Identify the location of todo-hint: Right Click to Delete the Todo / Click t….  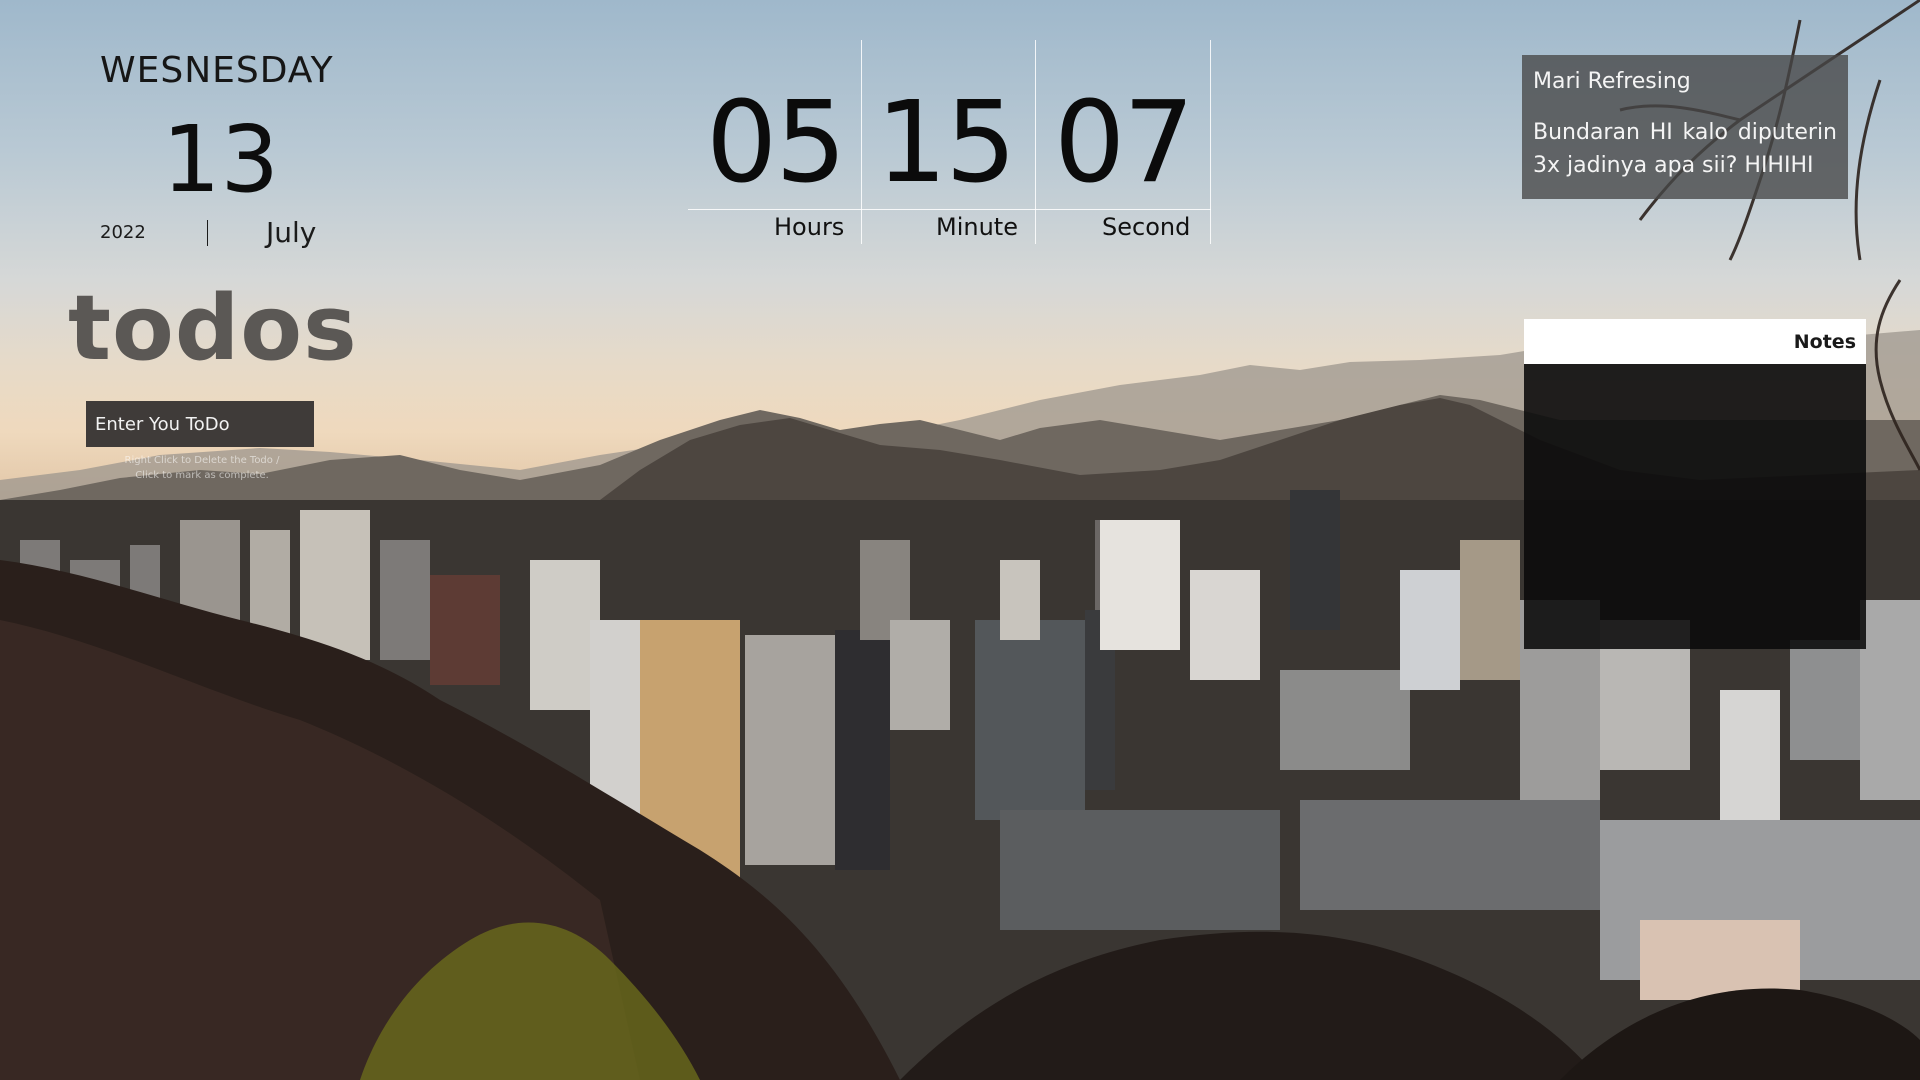
(202, 468).